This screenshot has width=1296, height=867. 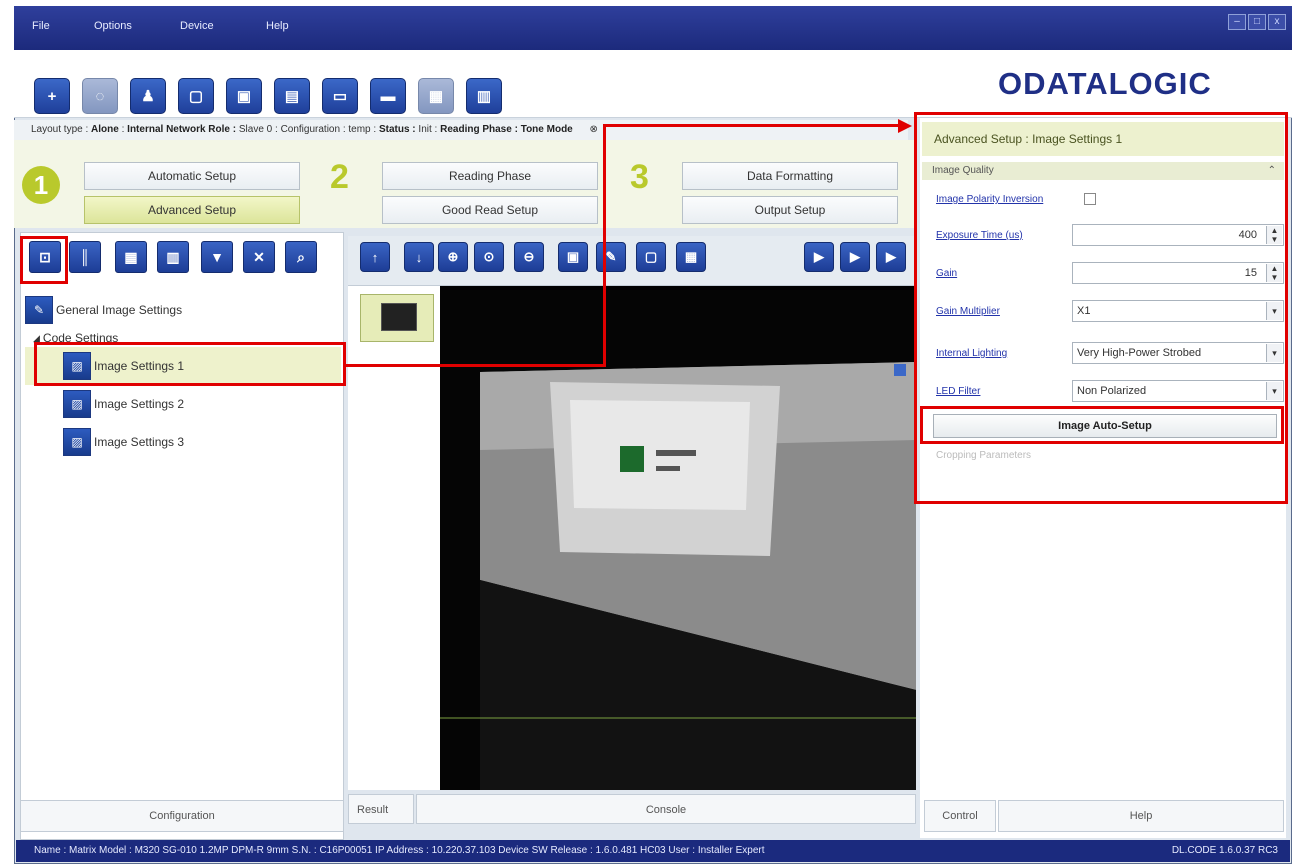 I want to click on automatic-setup-button: Automatic Setup, so click(x=192, y=176).